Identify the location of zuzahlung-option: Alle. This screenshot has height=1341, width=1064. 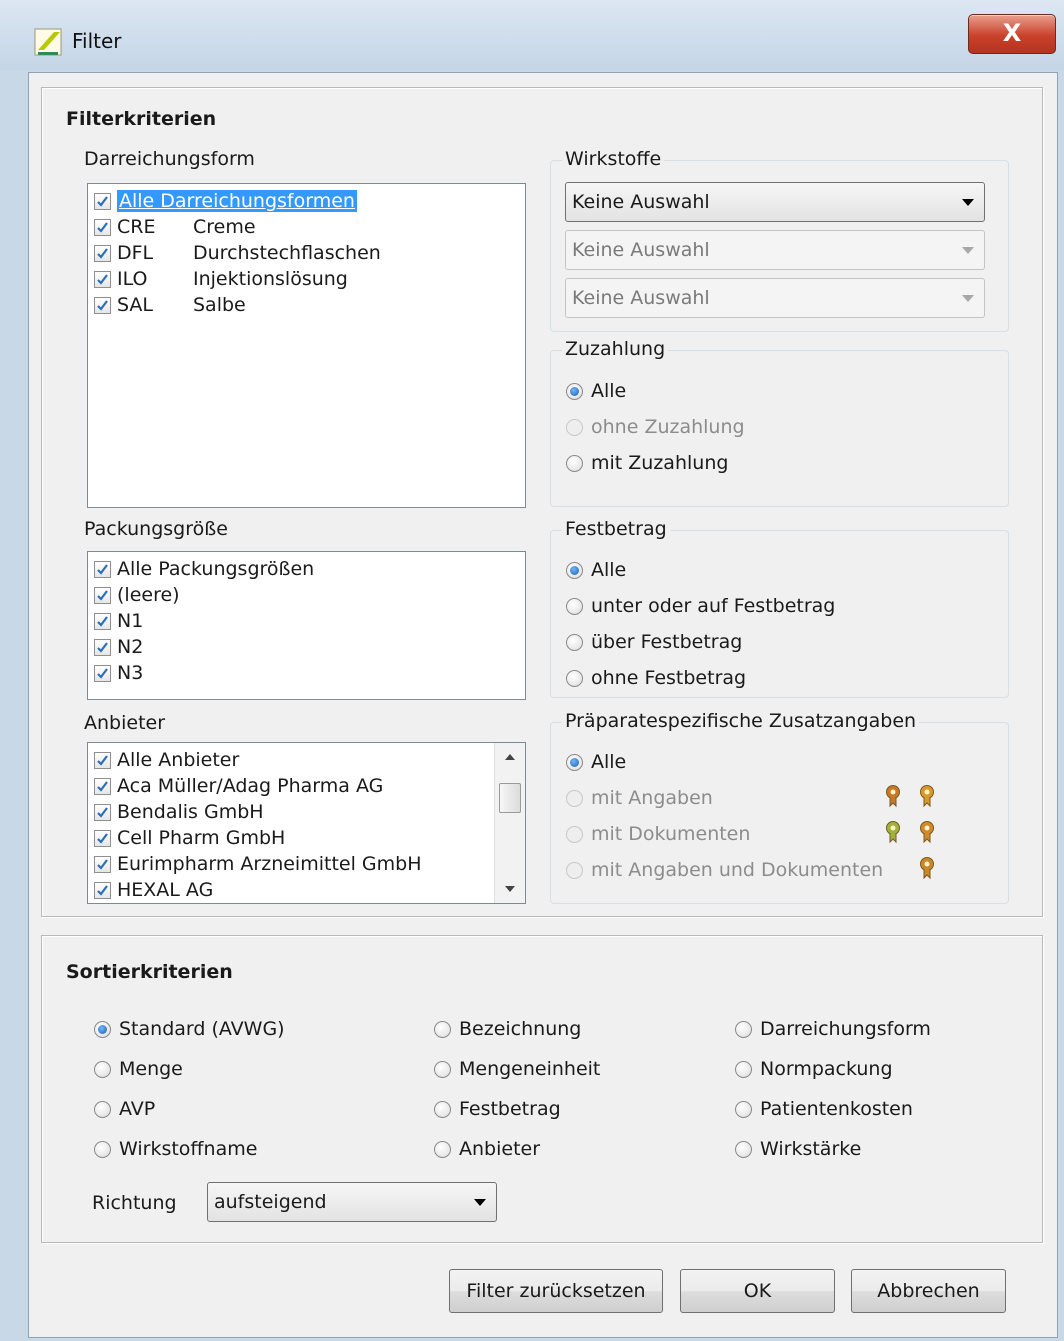
(596, 391).